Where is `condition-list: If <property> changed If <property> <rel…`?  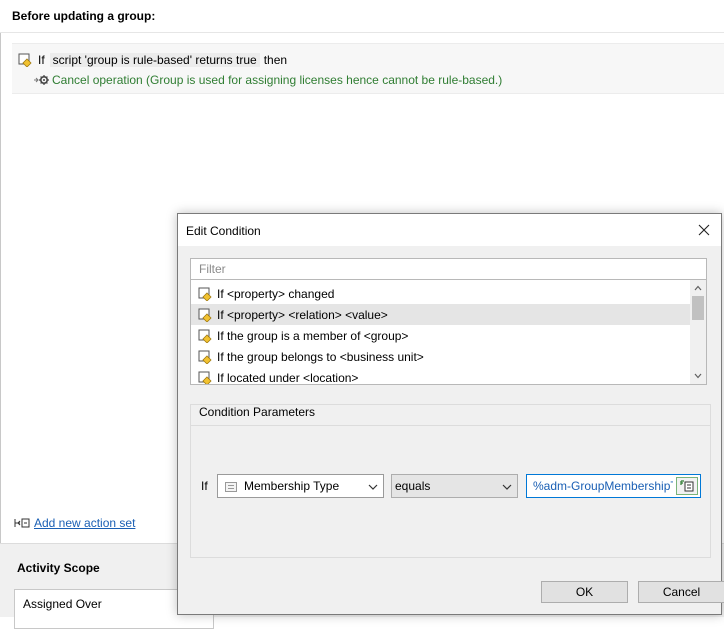 condition-list: If <property> changed If <property> <rel… is located at coordinates (448, 332).